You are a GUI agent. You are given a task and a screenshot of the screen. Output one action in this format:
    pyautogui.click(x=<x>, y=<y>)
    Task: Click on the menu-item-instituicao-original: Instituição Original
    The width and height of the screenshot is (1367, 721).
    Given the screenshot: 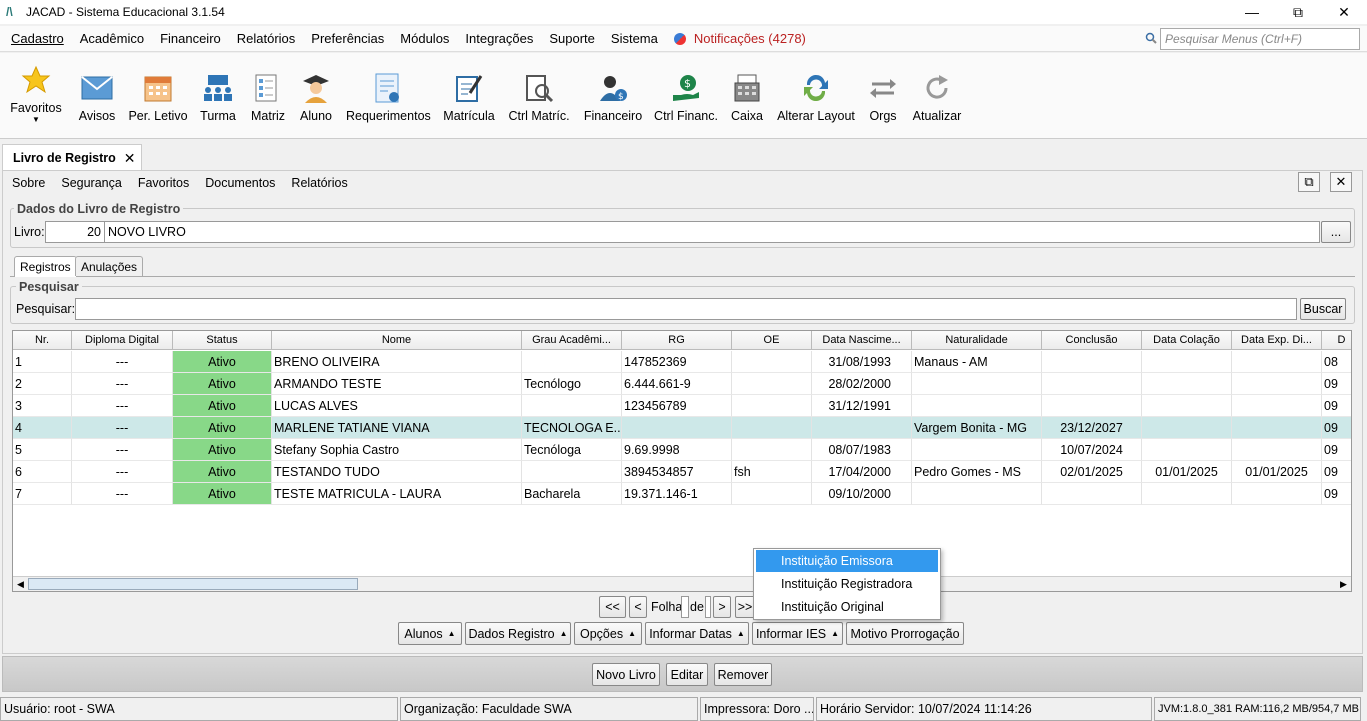 What is the action you would take?
    pyautogui.click(x=847, y=607)
    